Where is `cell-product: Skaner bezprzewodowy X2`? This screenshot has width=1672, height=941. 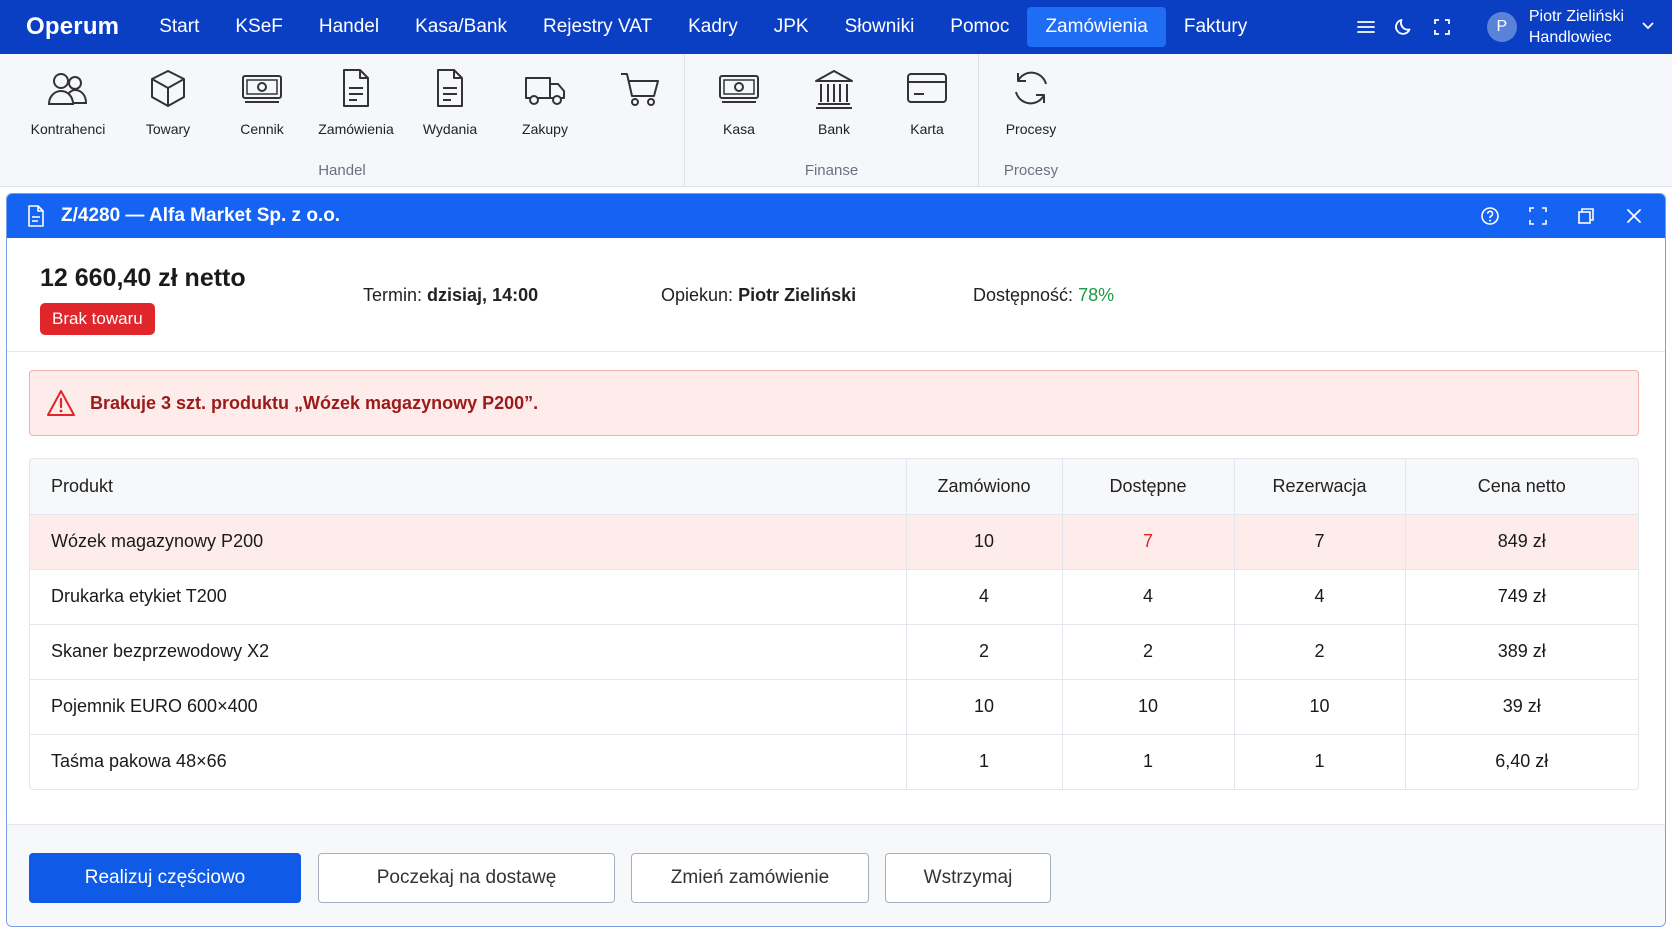 cell-product: Skaner bezprzewodowy X2 is located at coordinates (468, 652).